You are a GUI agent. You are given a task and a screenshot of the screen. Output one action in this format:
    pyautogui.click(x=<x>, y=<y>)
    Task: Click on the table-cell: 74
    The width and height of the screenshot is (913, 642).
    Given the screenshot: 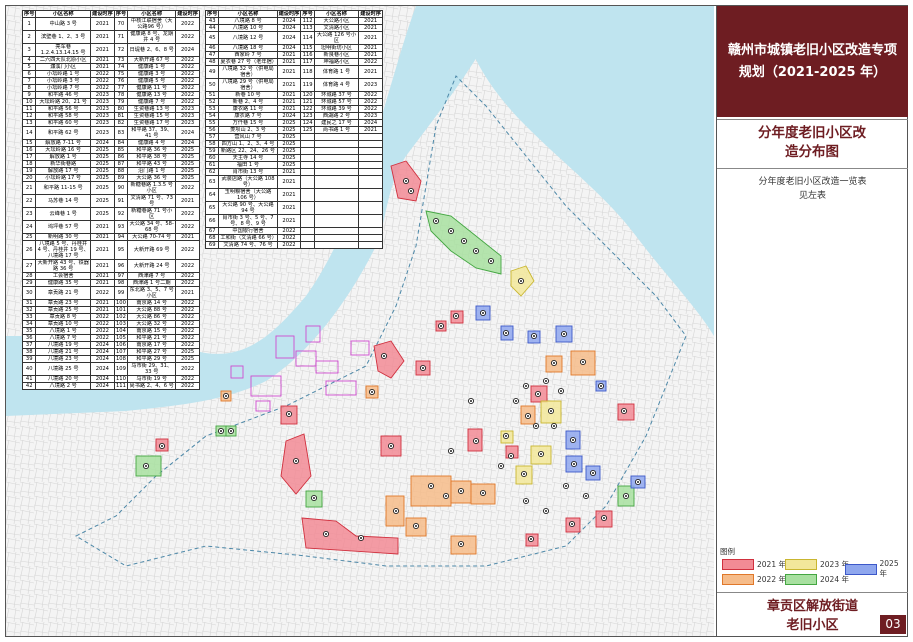 What is the action you would take?
    pyautogui.click(x=121, y=67)
    